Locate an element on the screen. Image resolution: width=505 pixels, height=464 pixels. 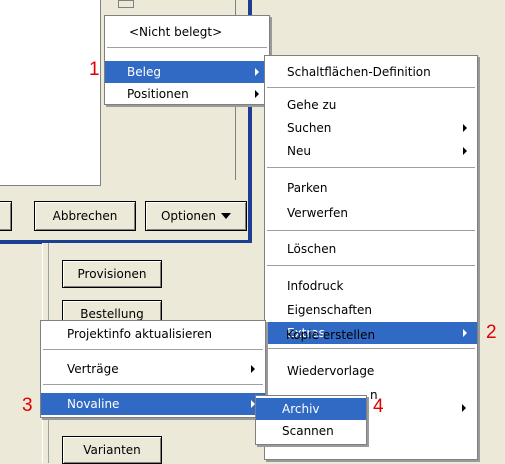
menu-item-infodruck: Infodruck is located at coordinates (371, 286).